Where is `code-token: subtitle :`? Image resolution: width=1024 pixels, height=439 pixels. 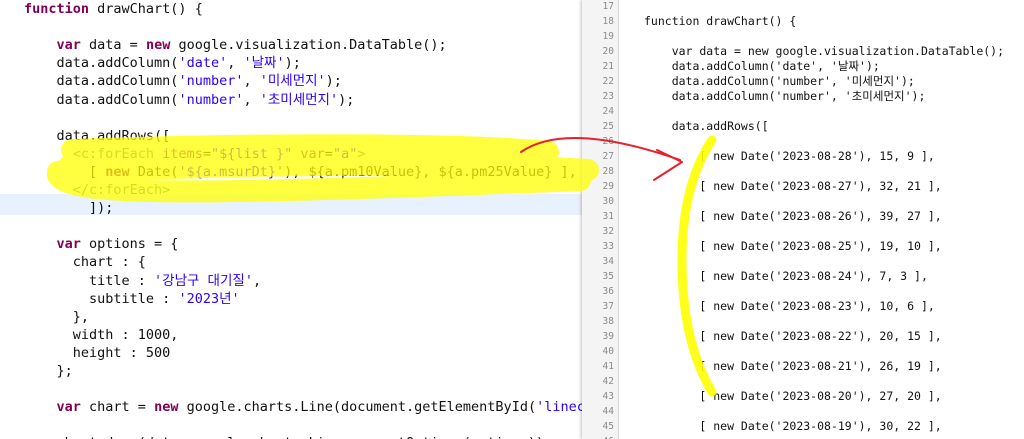
code-token: subtitle : is located at coordinates (101, 298).